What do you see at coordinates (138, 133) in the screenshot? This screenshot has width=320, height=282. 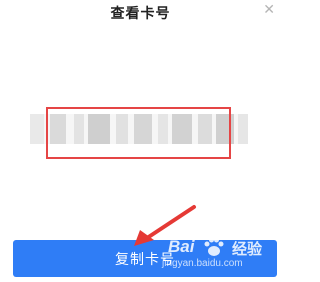 I see `card-number-highlight-box` at bounding box center [138, 133].